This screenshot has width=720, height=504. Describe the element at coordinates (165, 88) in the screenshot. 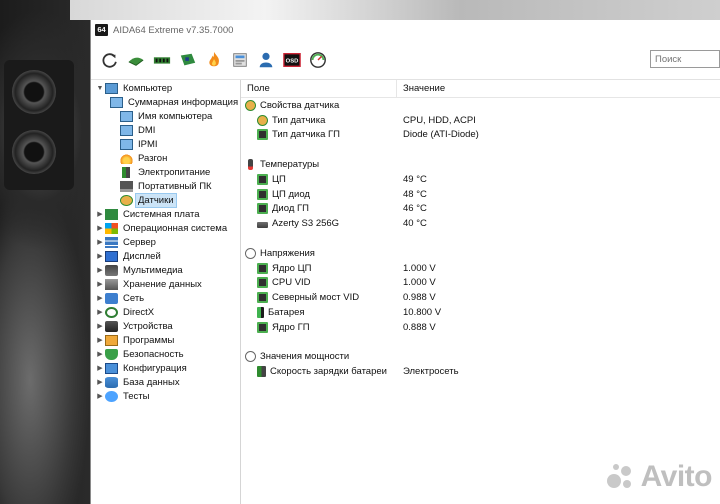

I see `tree-item-0: ▼ Компьютер` at that location.